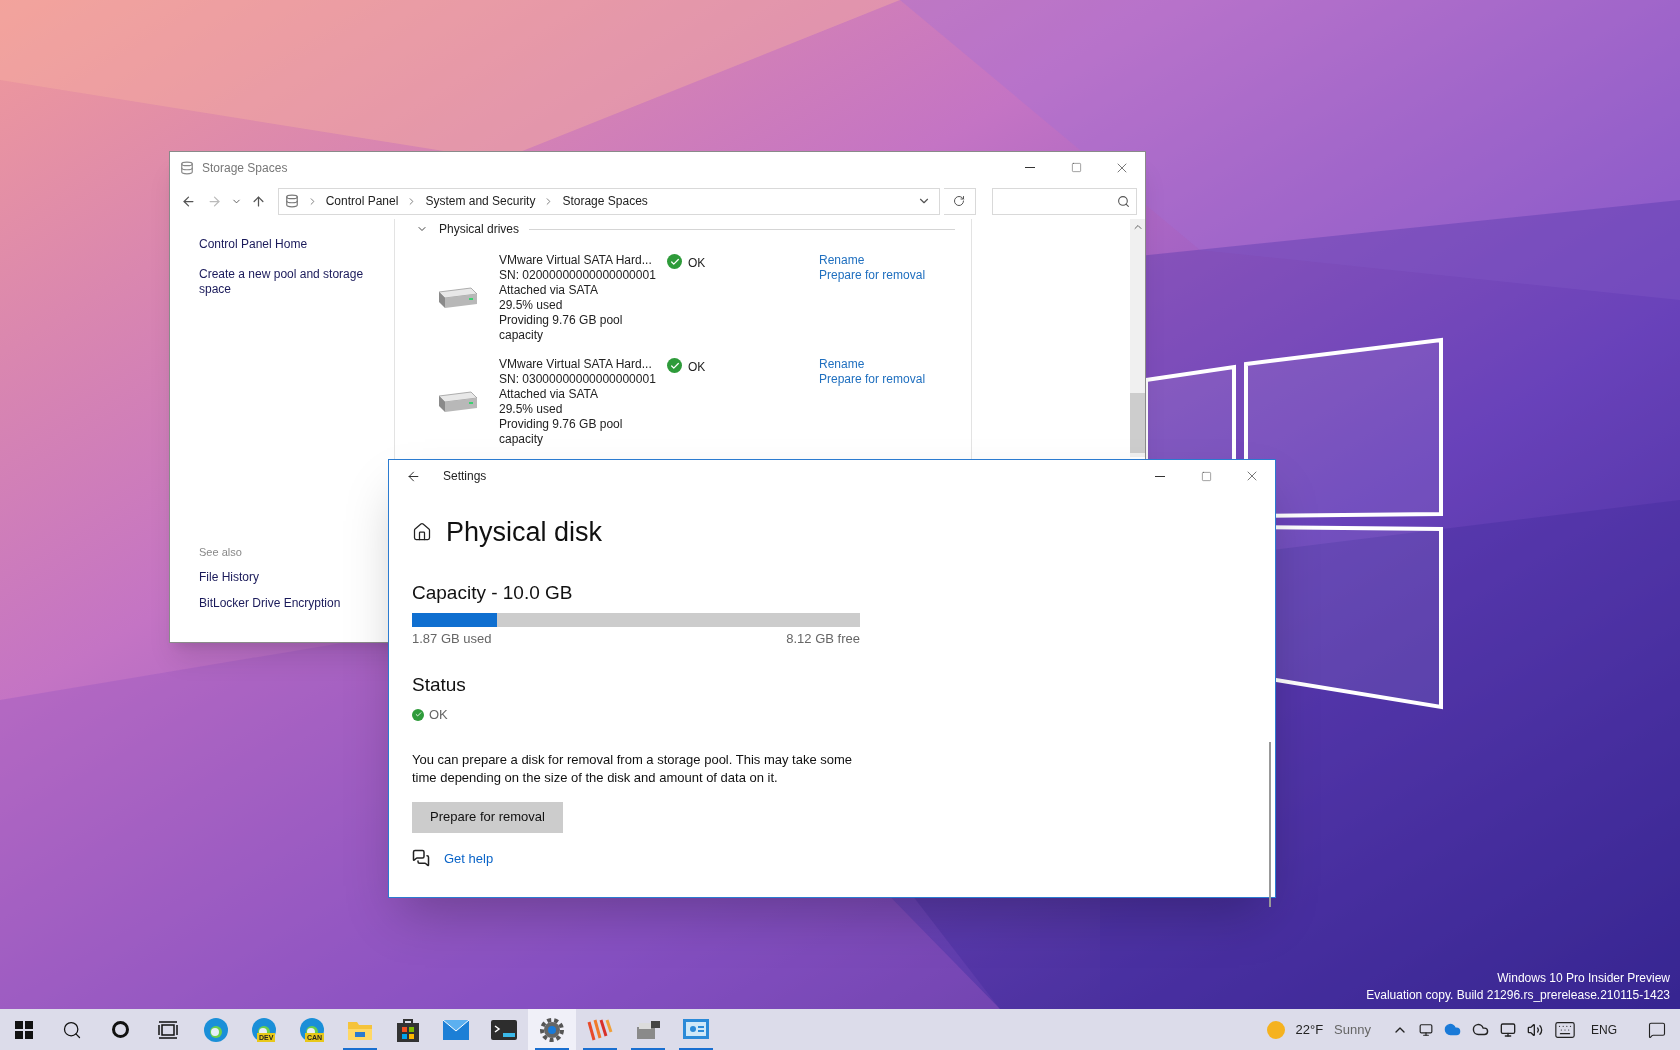  I want to click on control-panel-icon, so click(696, 1029).